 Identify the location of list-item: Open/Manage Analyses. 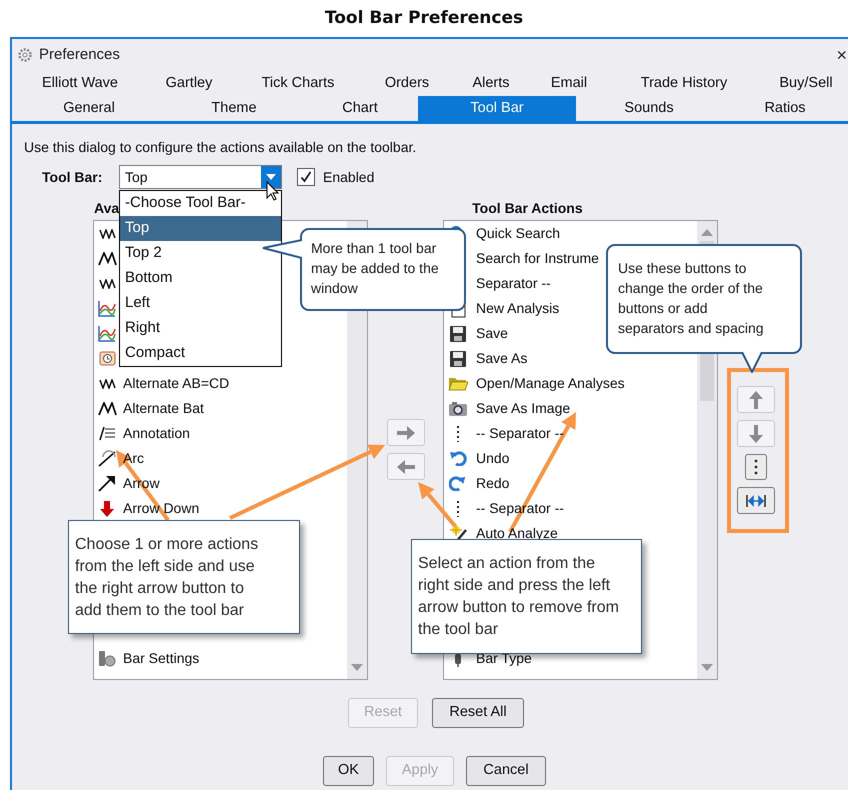
(570, 383).